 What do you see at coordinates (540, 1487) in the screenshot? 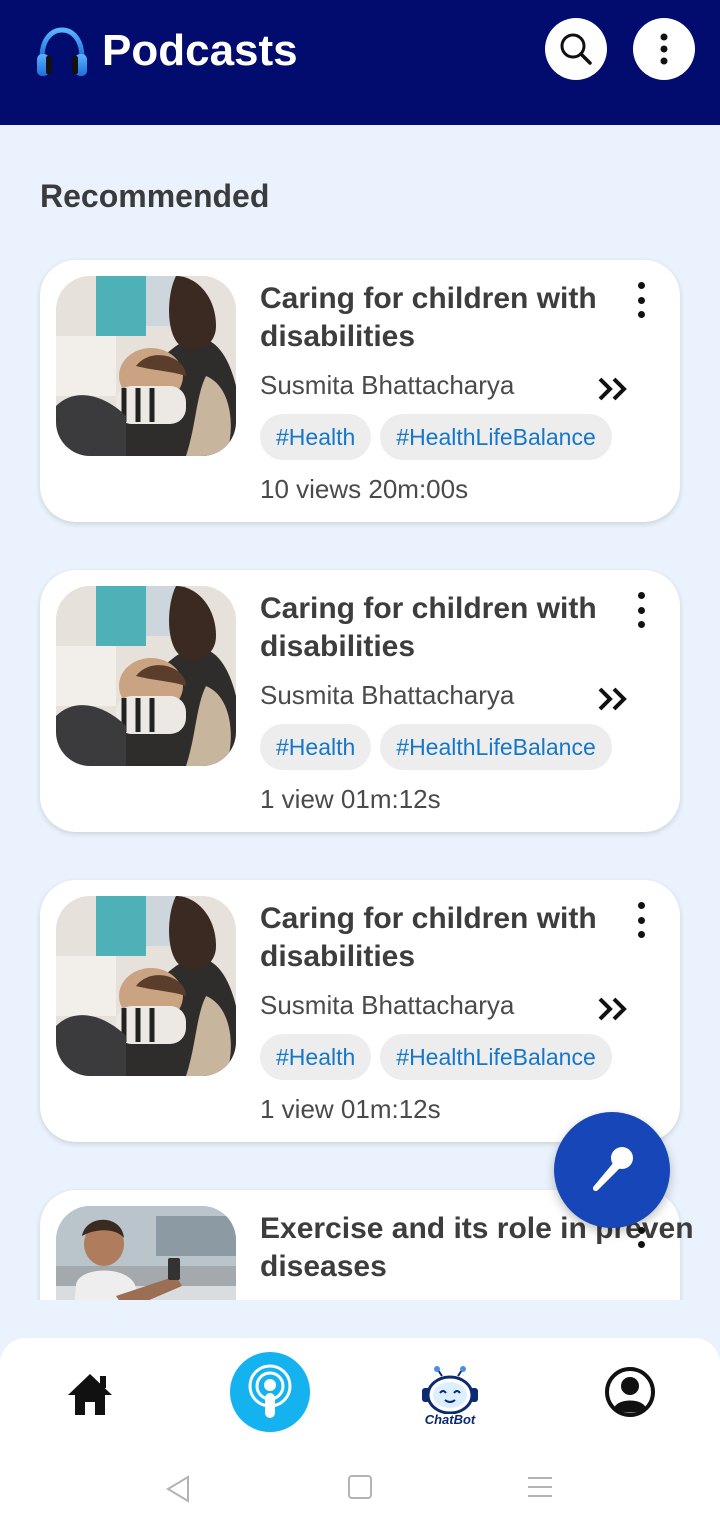
I see `menu-icon` at bounding box center [540, 1487].